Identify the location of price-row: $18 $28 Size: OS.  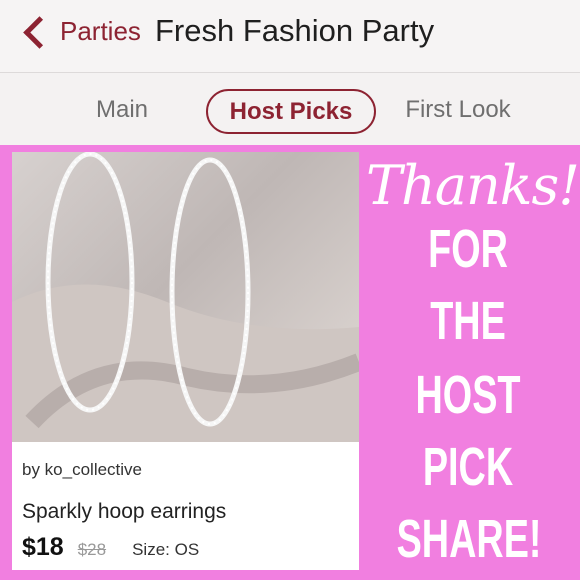
(110, 548).